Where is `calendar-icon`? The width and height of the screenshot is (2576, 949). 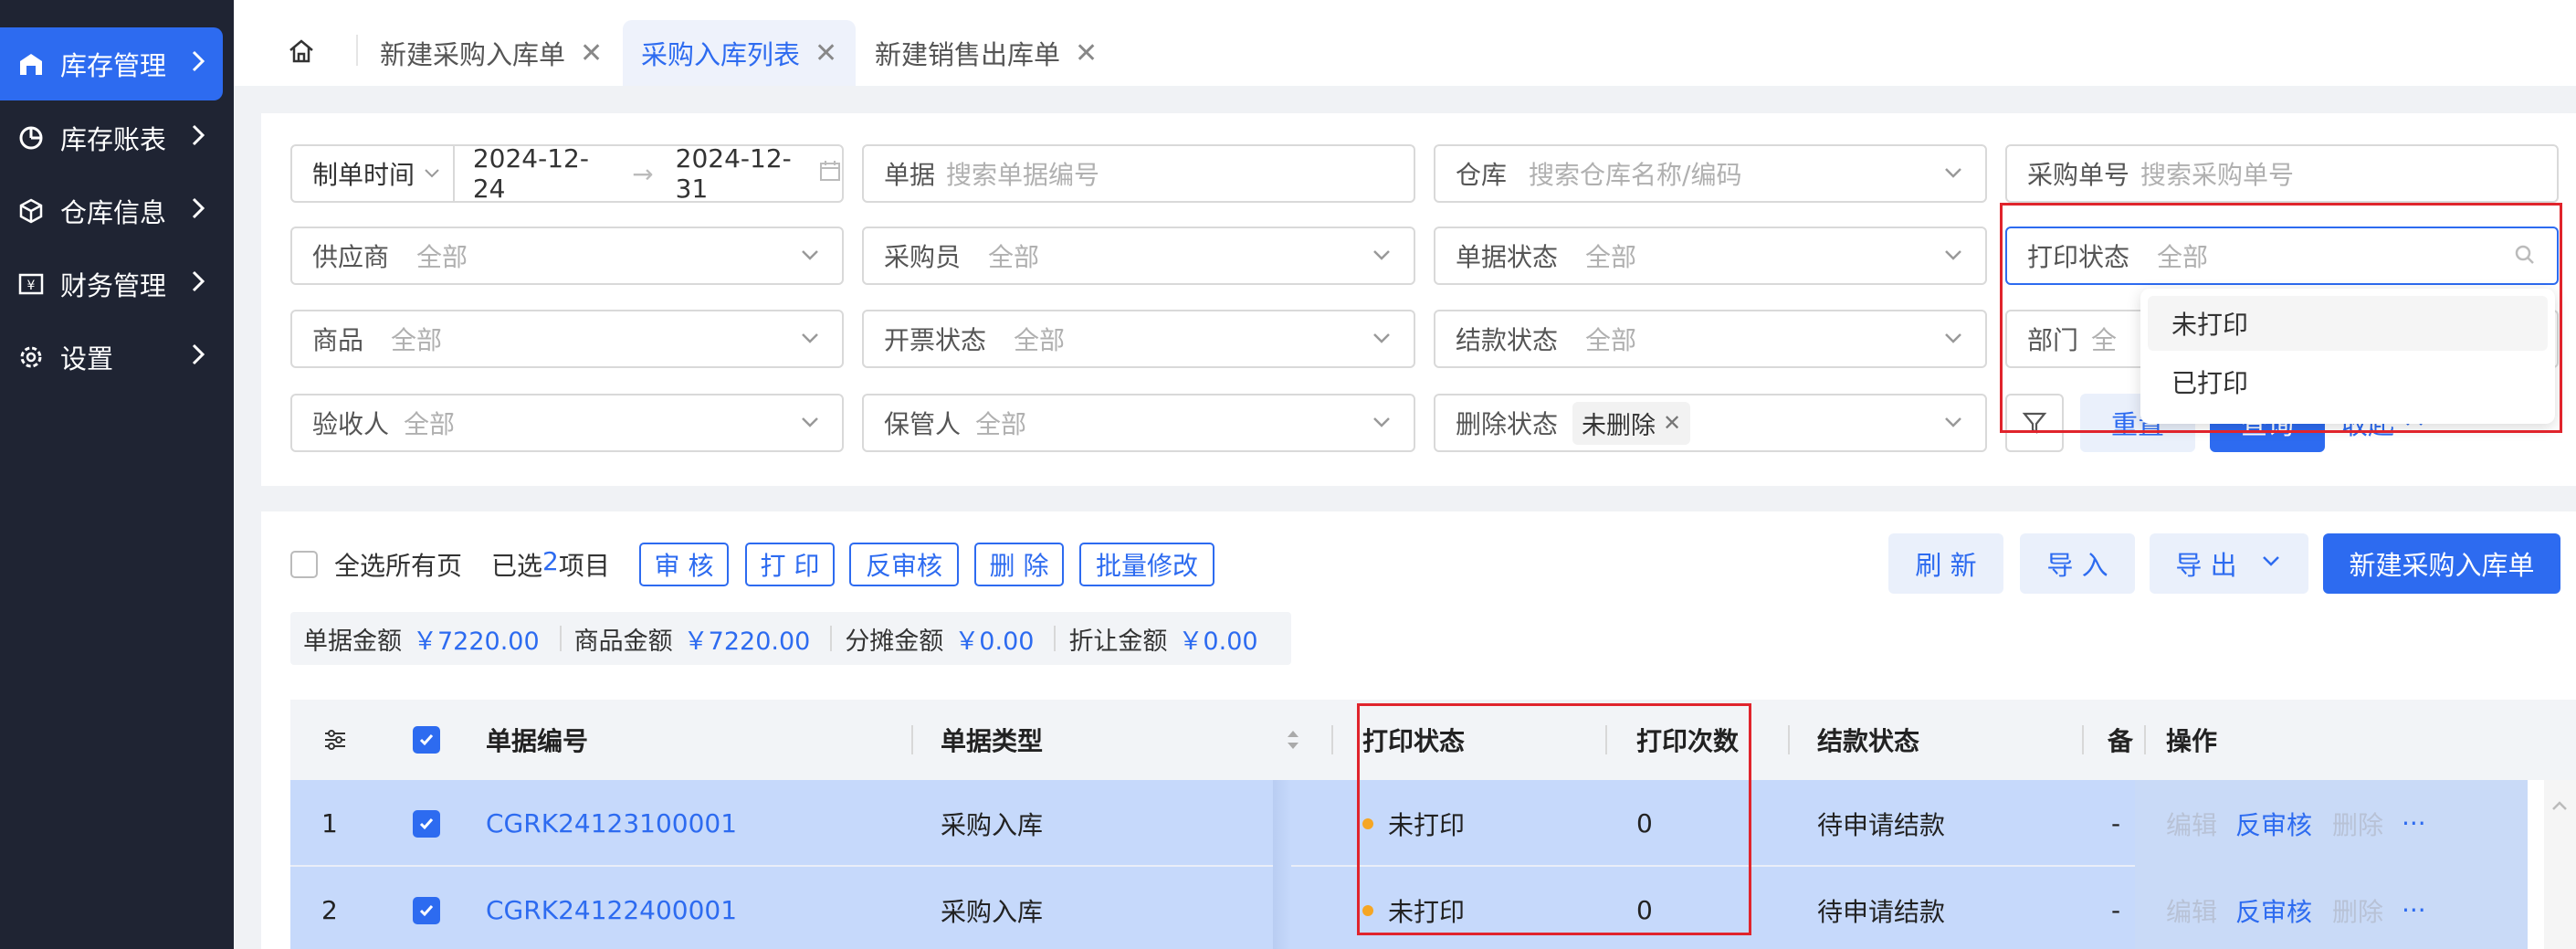
calendar-icon is located at coordinates (830, 174).